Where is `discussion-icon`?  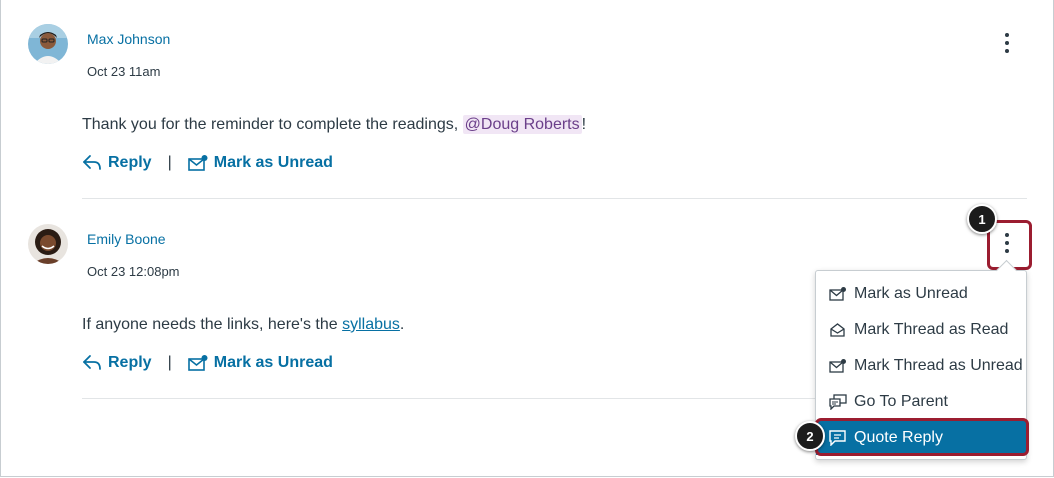
discussion-icon is located at coordinates (838, 402).